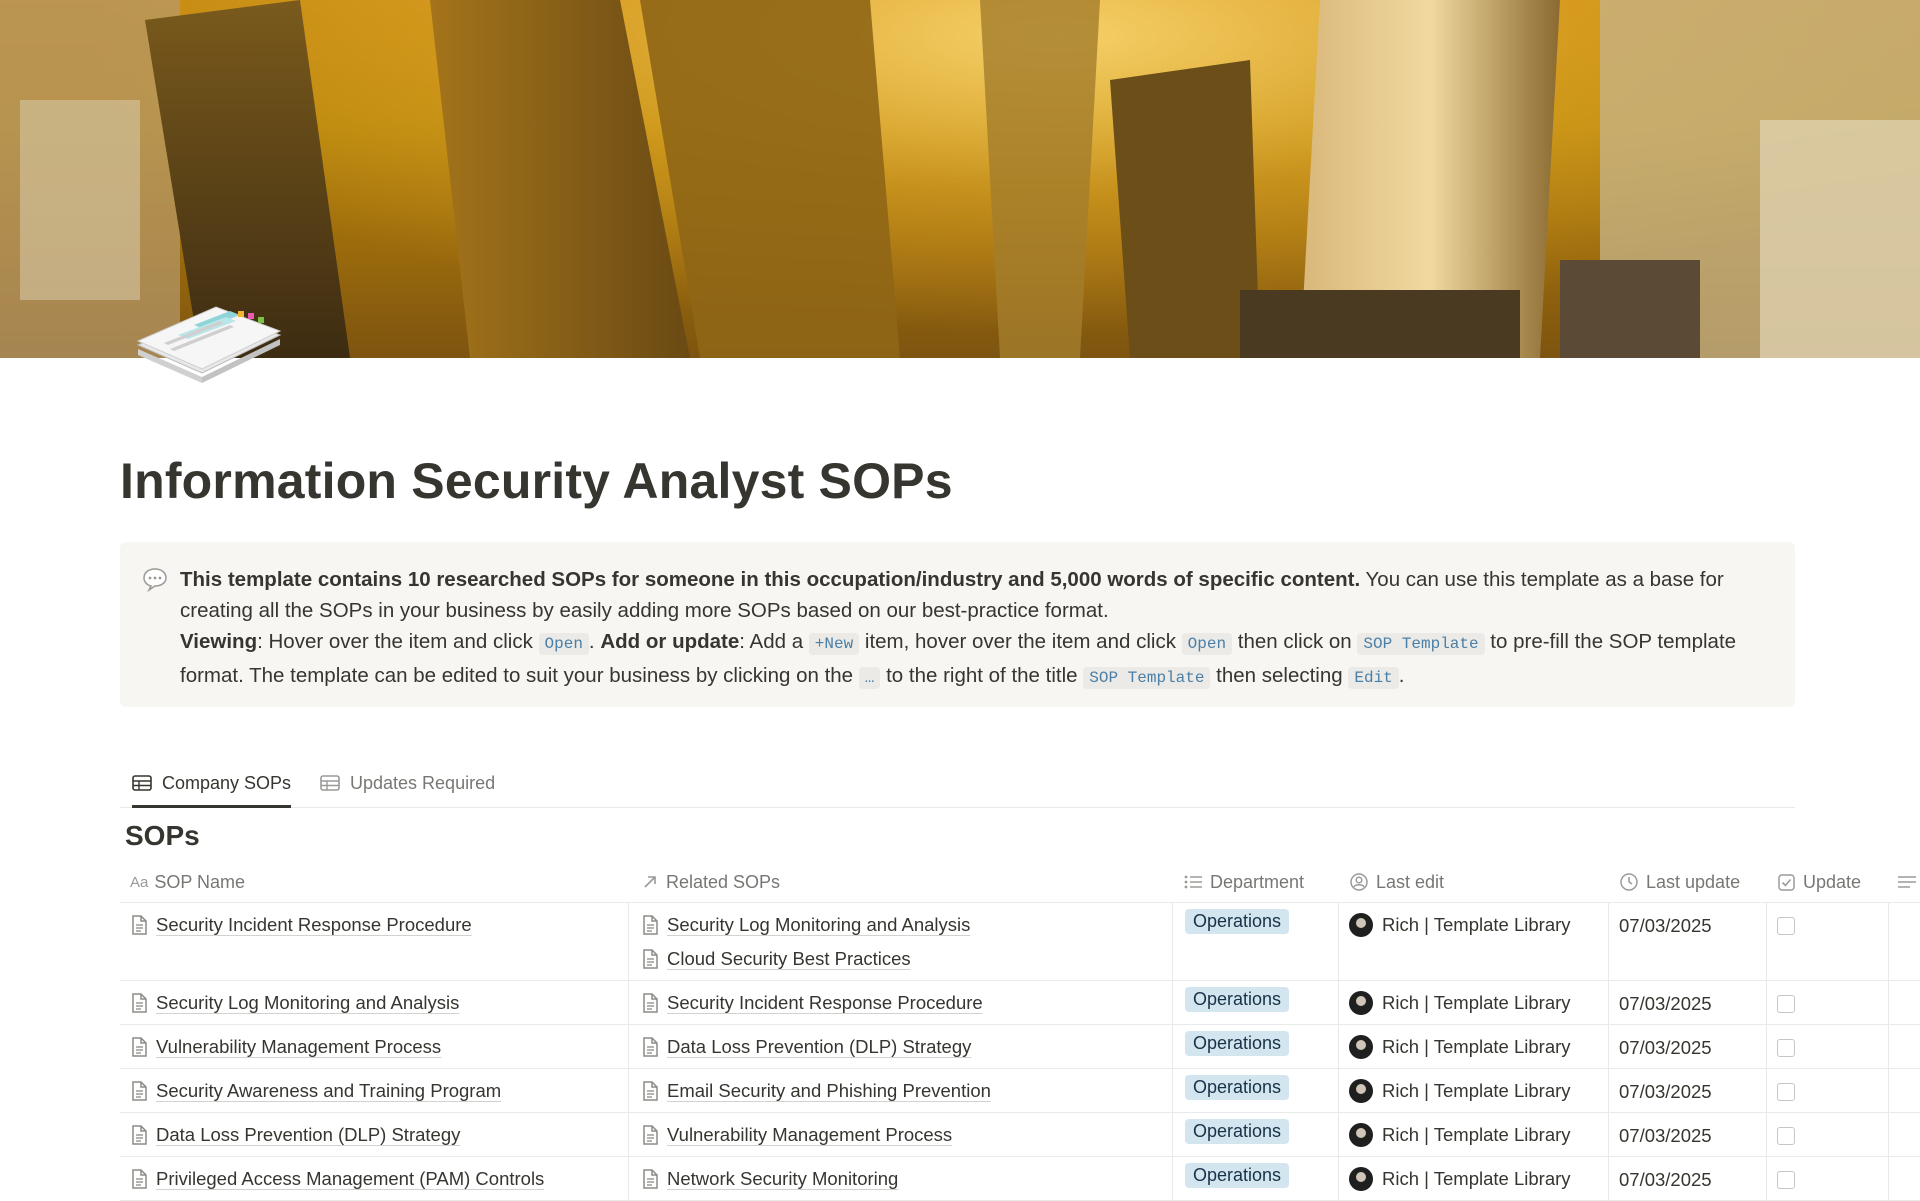 The image size is (1920, 1201). I want to click on sop-name-cell: Data Loss Prevention (DLP) Strategy, so click(380, 1134).